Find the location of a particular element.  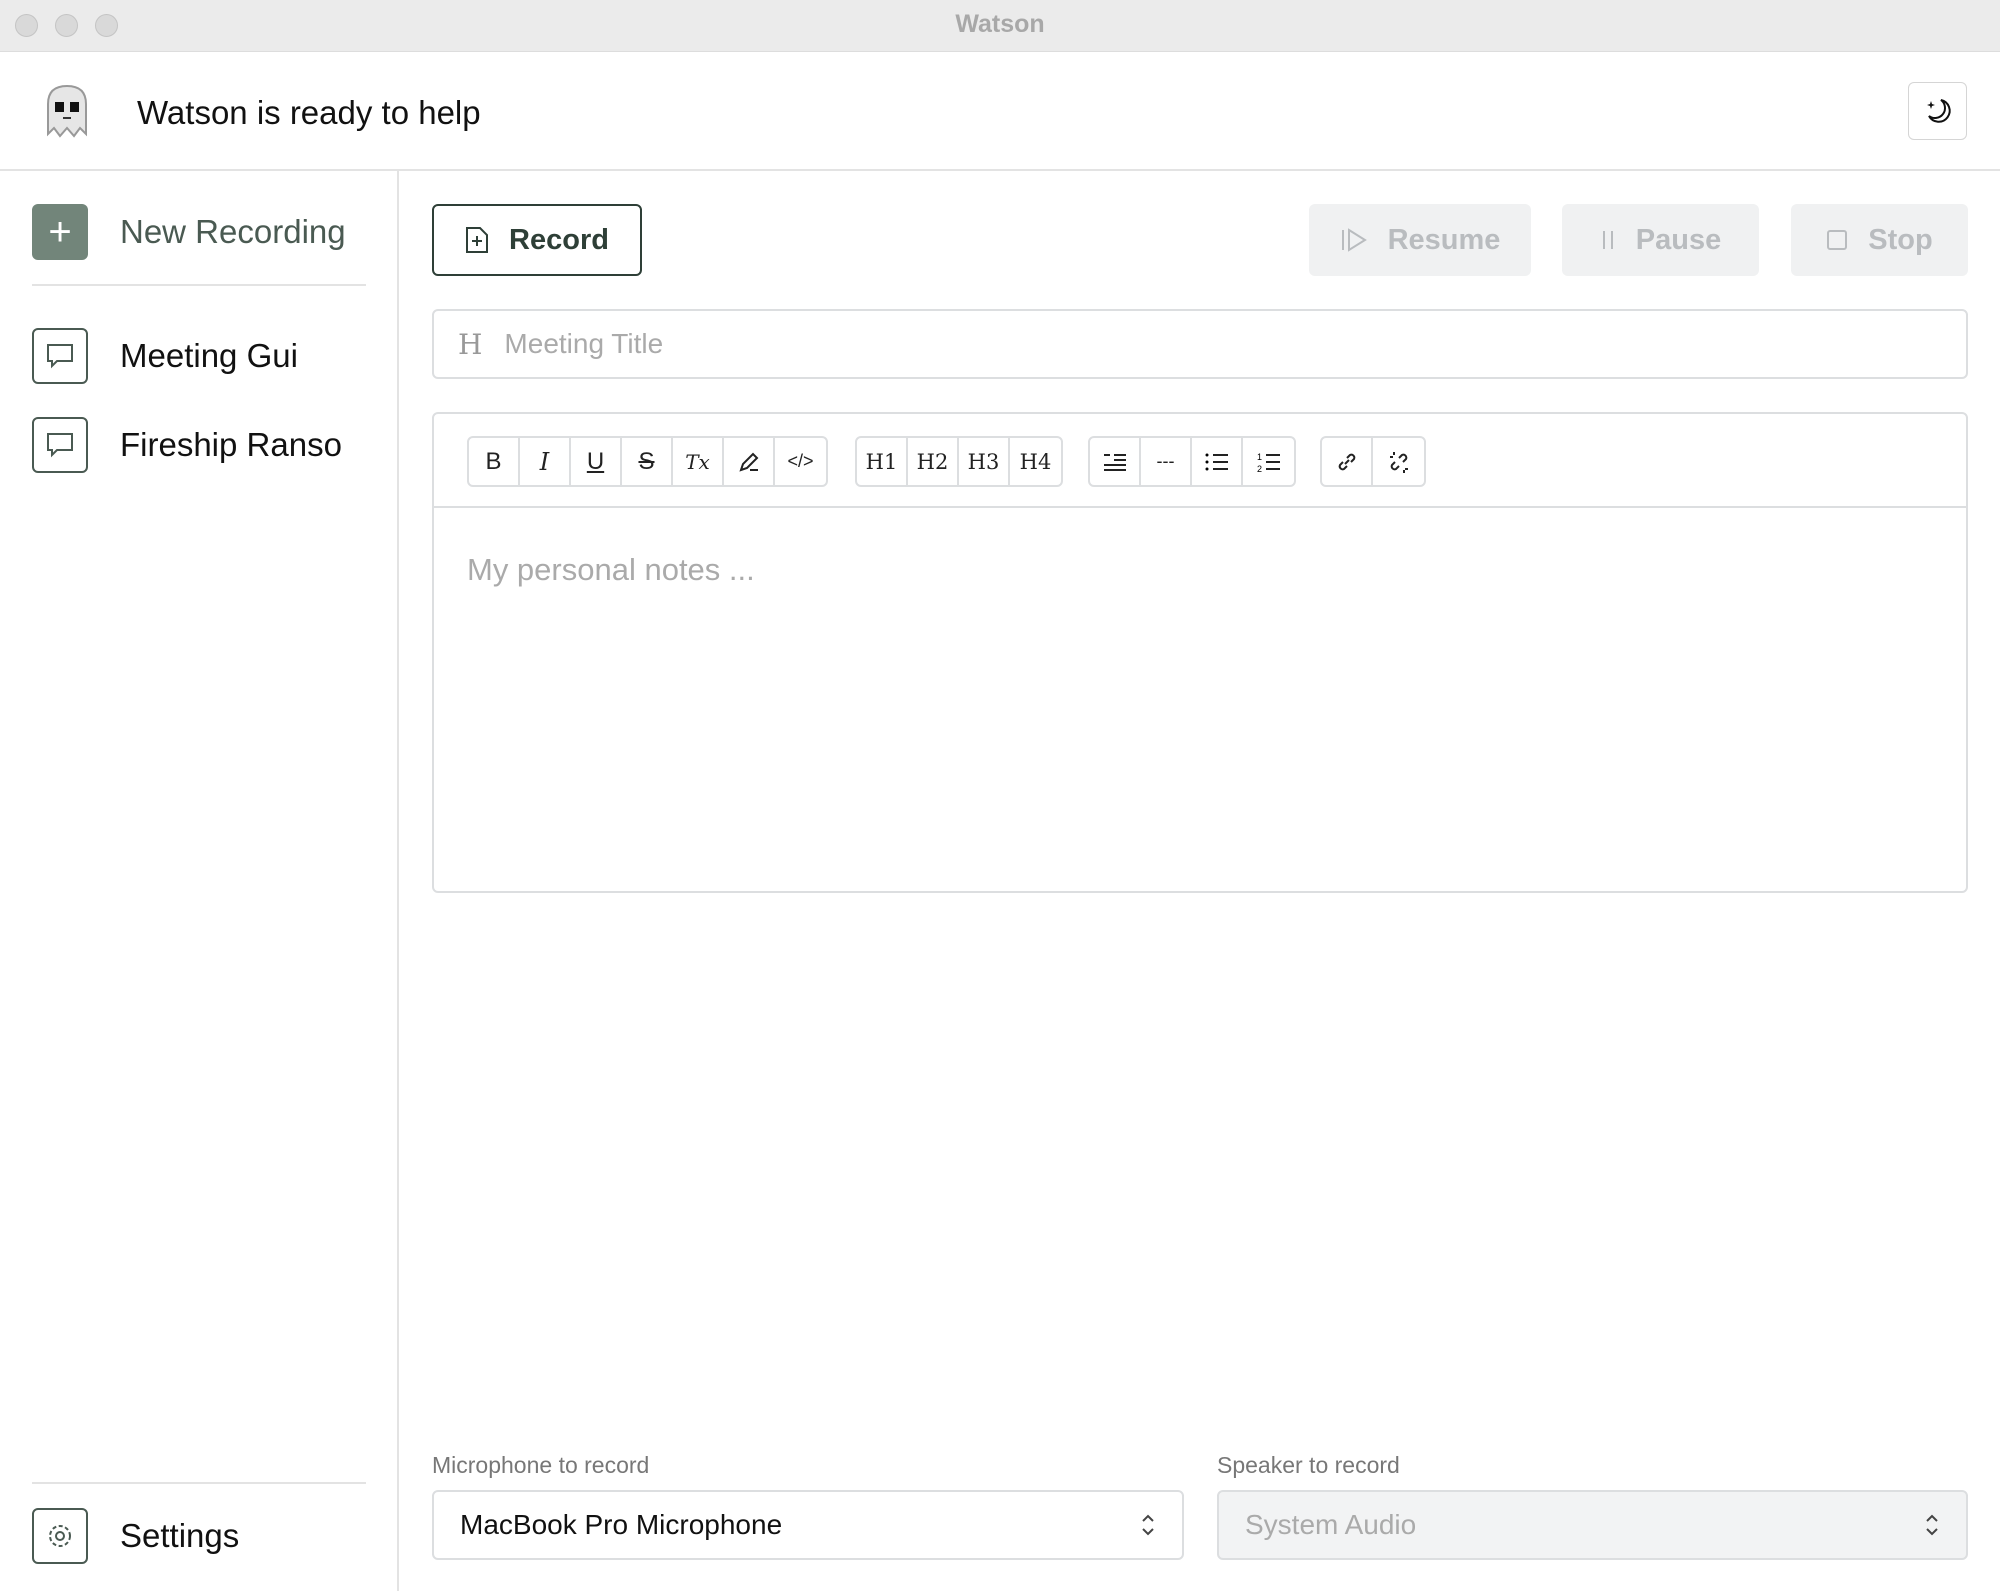

ordered-list-button: 12 is located at coordinates (1268, 461).